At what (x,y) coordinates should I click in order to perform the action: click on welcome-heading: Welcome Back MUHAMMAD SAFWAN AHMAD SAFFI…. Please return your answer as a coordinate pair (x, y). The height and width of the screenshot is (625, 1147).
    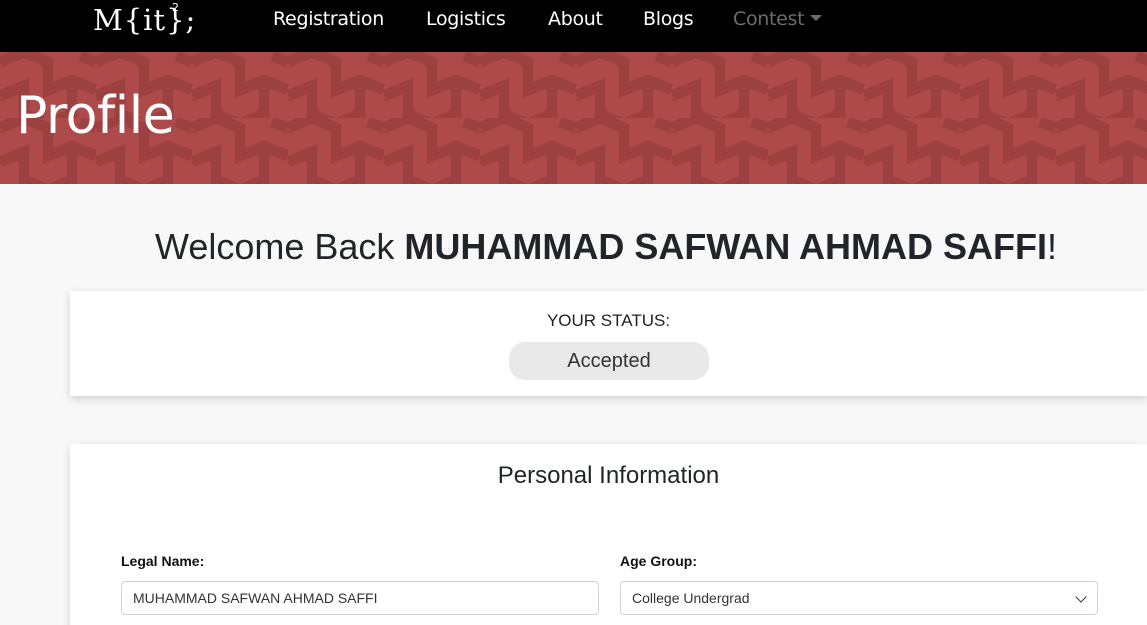
    Looking at the image, I should click on (606, 247).